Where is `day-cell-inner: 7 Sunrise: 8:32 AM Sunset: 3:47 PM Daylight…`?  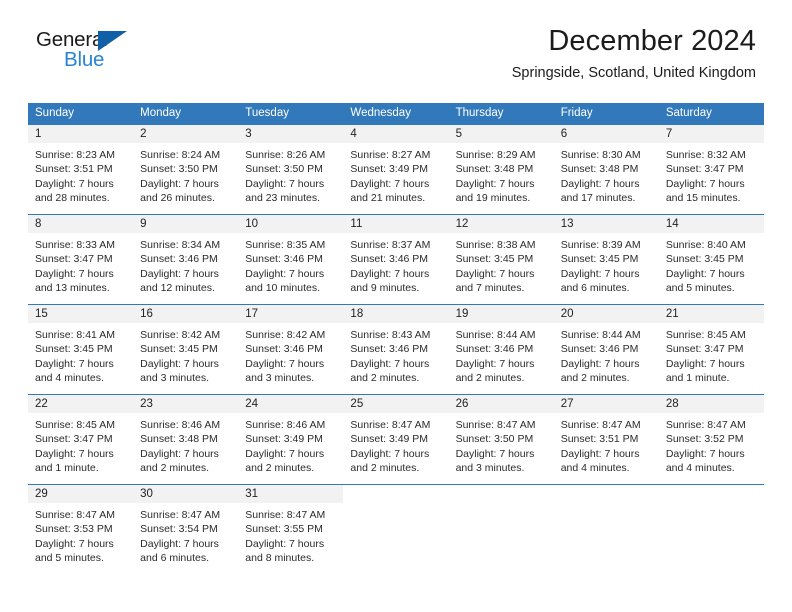 day-cell-inner: 7 Sunrise: 8:32 AM Sunset: 3:47 PM Daylight… is located at coordinates (711, 169).